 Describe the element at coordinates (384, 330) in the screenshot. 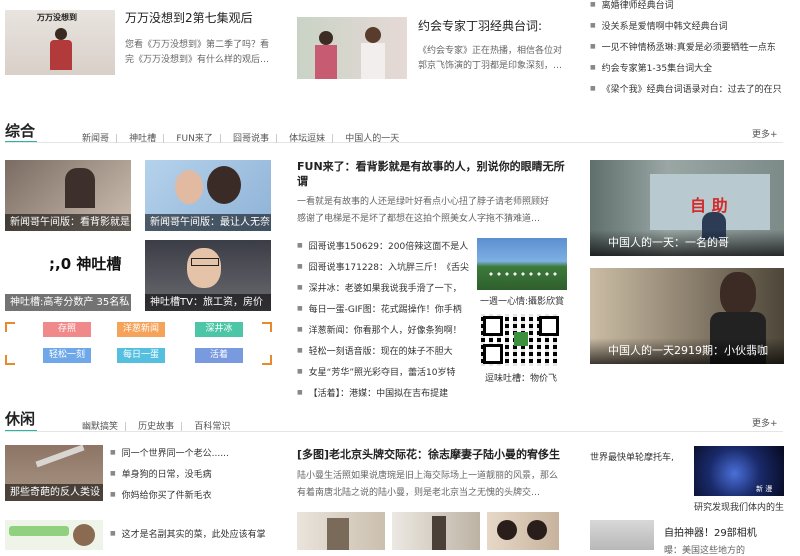

I see `list-item: 洋葱新闻：你看那个人，好像条狗啊！` at that location.